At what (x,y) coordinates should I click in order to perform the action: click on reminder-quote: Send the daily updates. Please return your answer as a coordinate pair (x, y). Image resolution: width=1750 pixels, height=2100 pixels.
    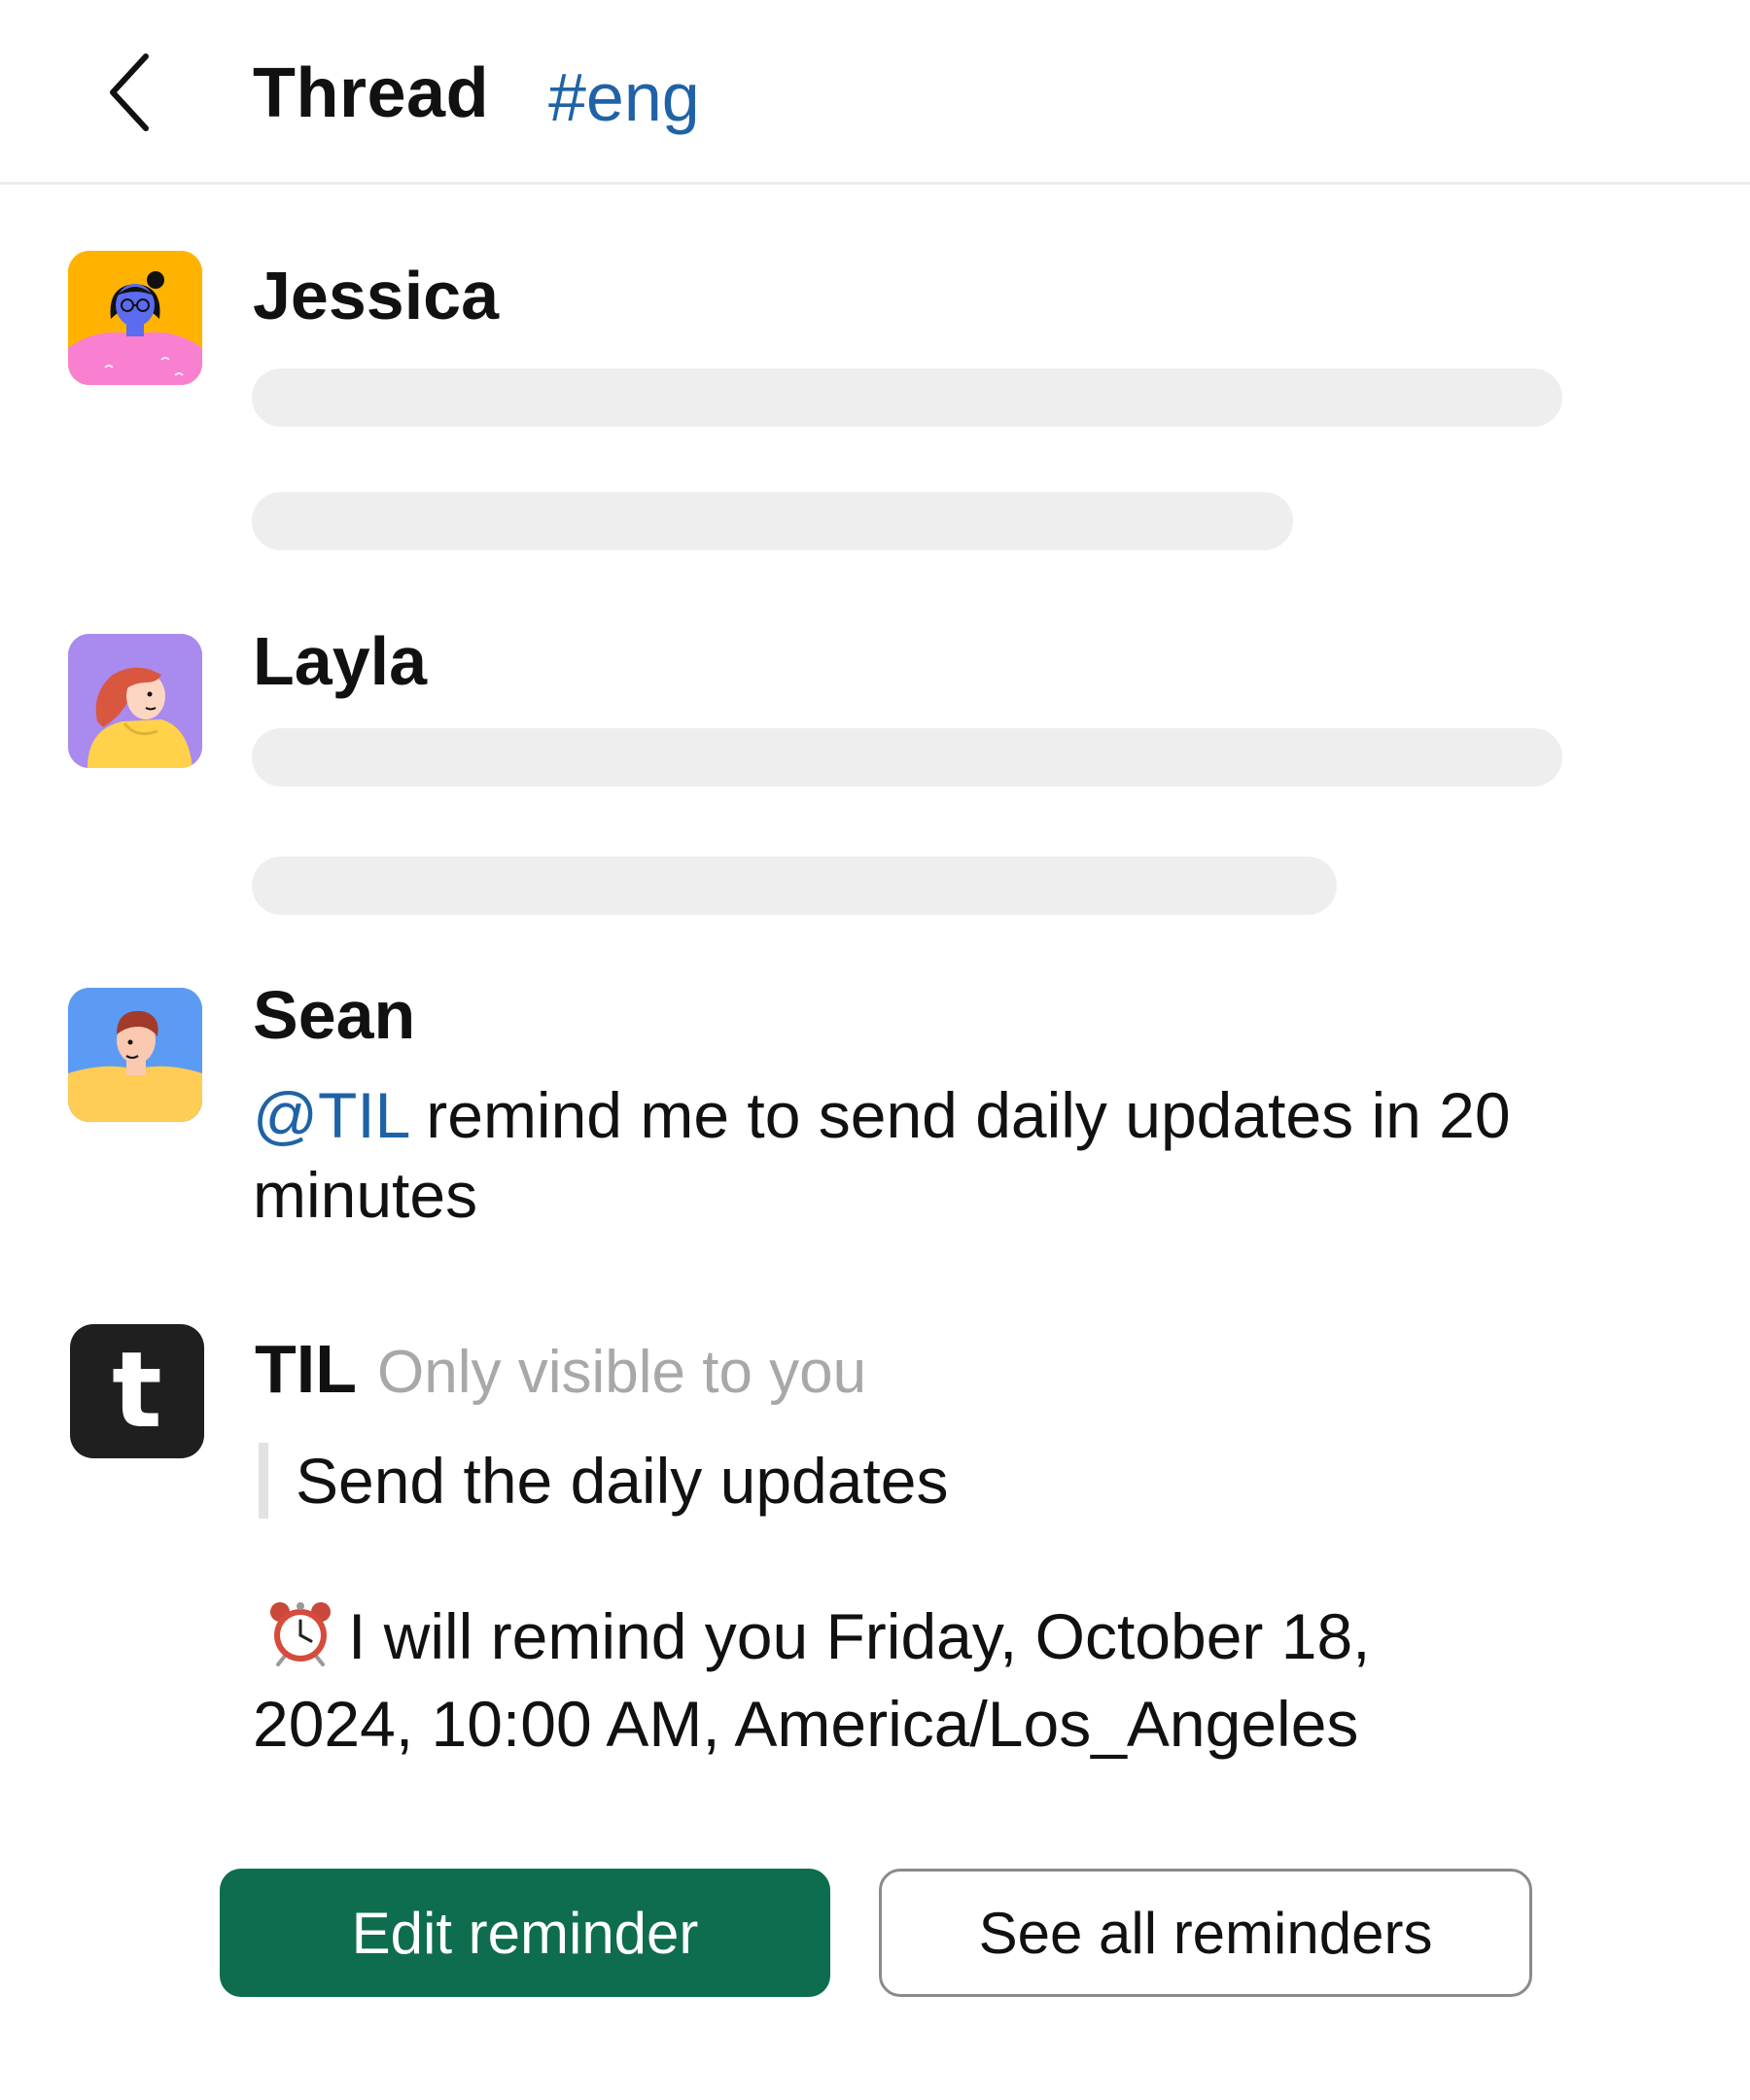
    Looking at the image, I should click on (622, 1481).